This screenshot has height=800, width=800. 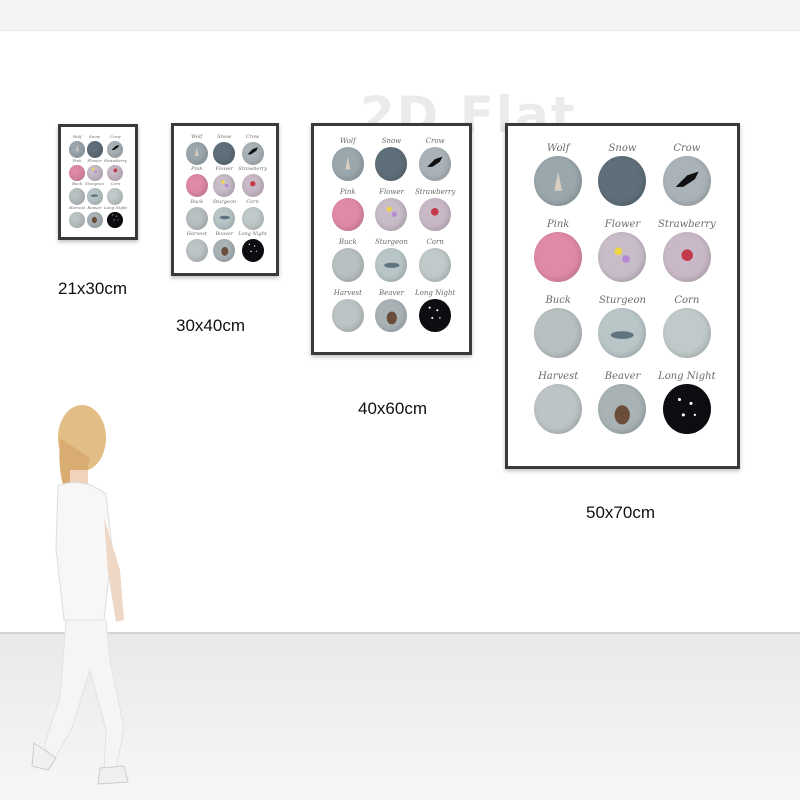 What do you see at coordinates (435, 191) in the screenshot?
I see `moon-label: Strawberry` at bounding box center [435, 191].